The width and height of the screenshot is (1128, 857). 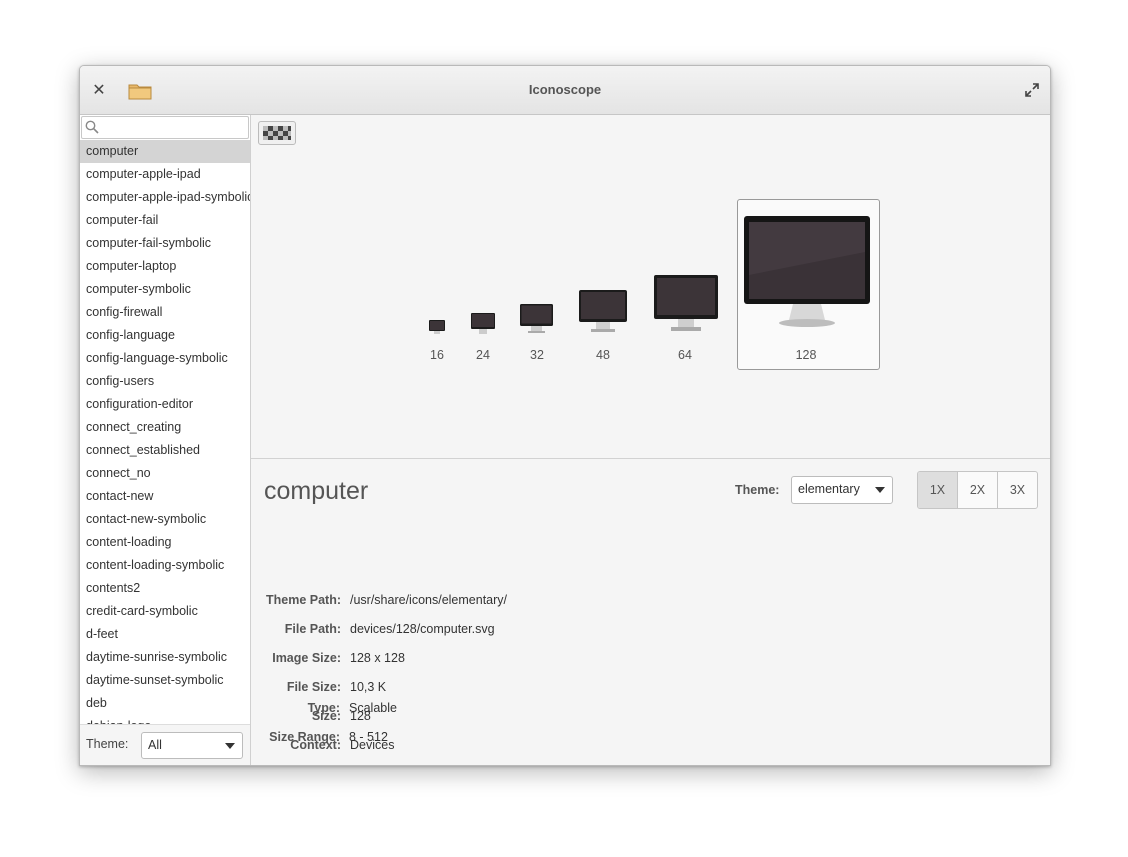 What do you see at coordinates (368, 737) in the screenshot?
I see `property-value: 8 - 512` at bounding box center [368, 737].